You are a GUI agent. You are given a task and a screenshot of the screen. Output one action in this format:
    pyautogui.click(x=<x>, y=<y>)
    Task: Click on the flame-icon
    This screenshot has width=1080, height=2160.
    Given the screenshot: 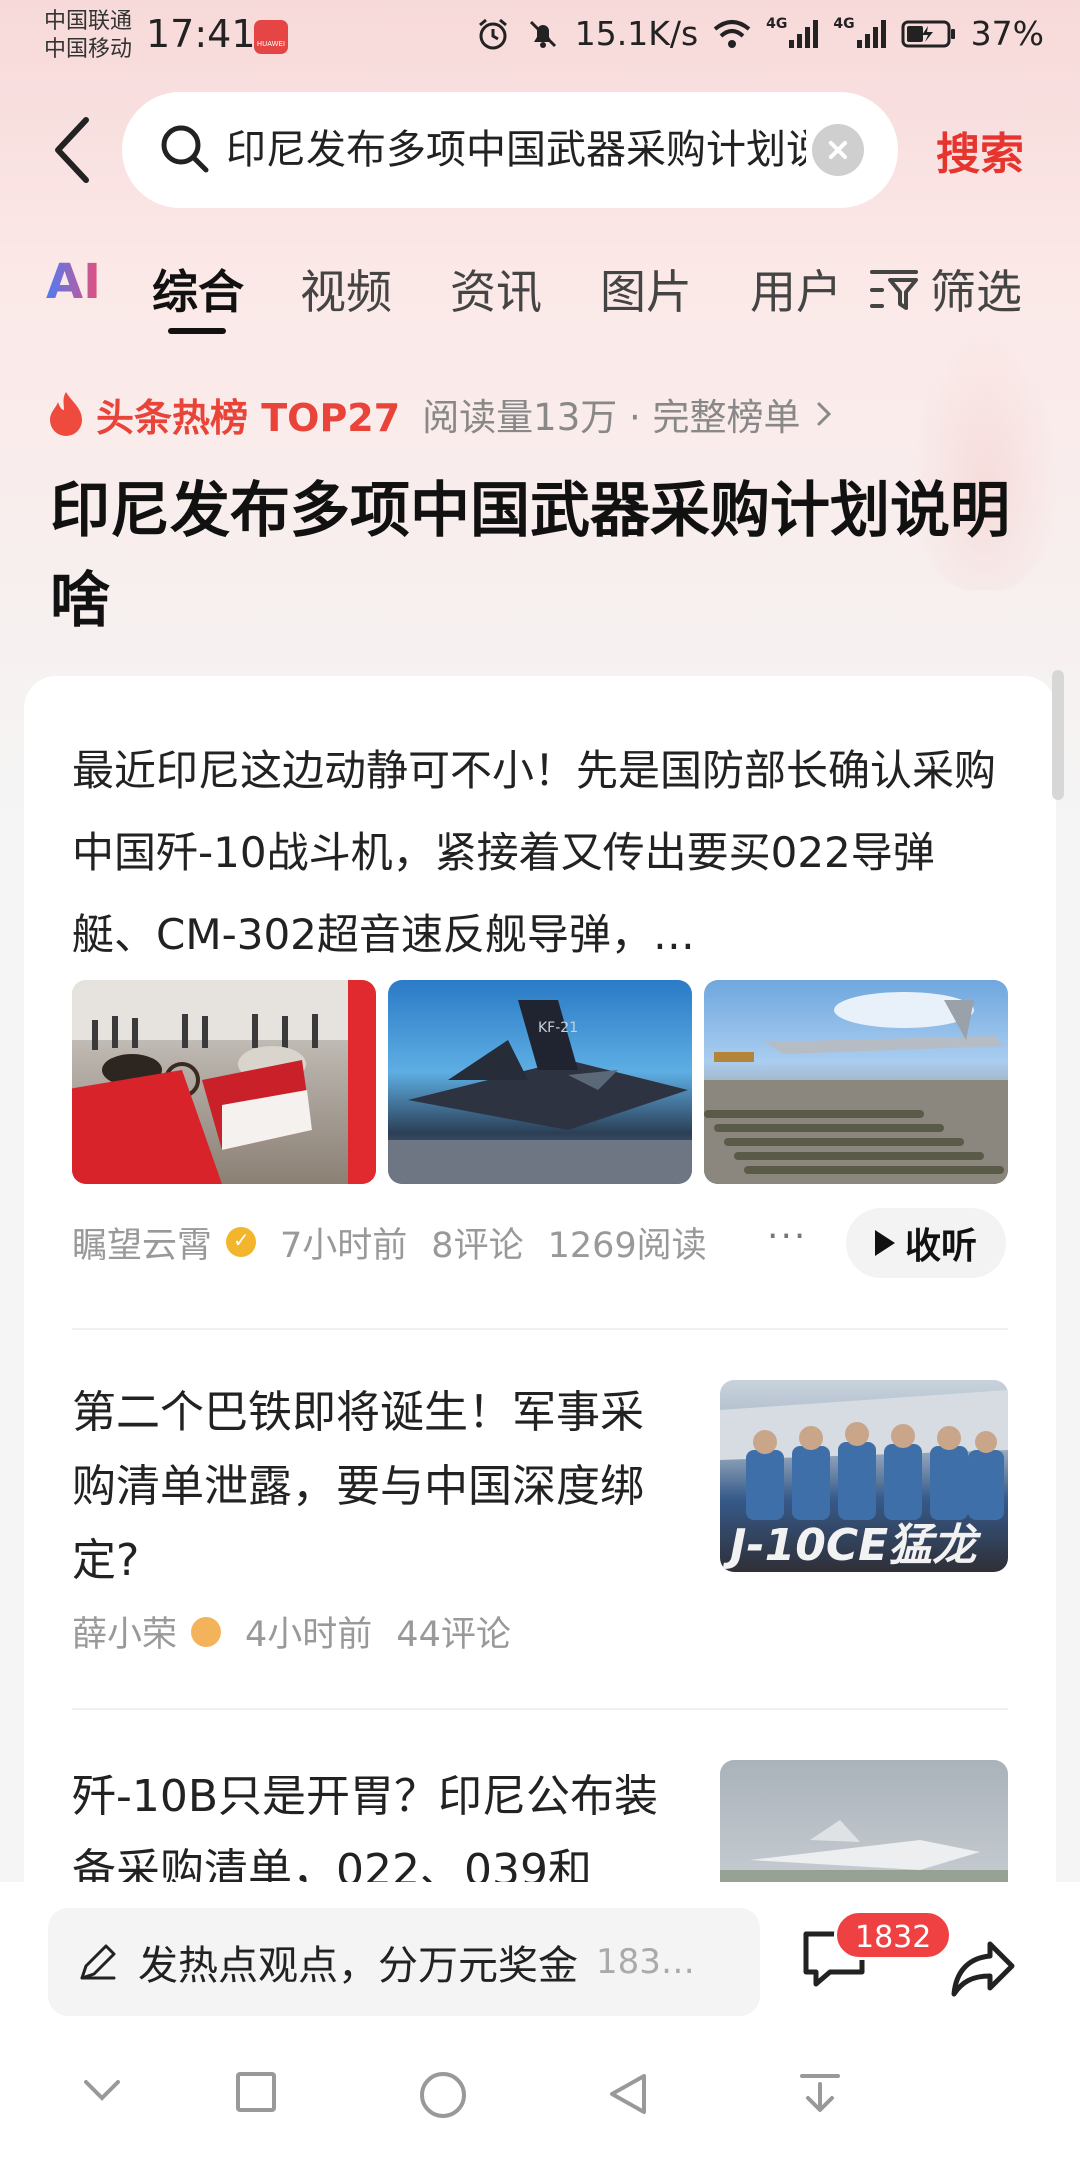 What is the action you would take?
    pyautogui.click(x=66, y=414)
    